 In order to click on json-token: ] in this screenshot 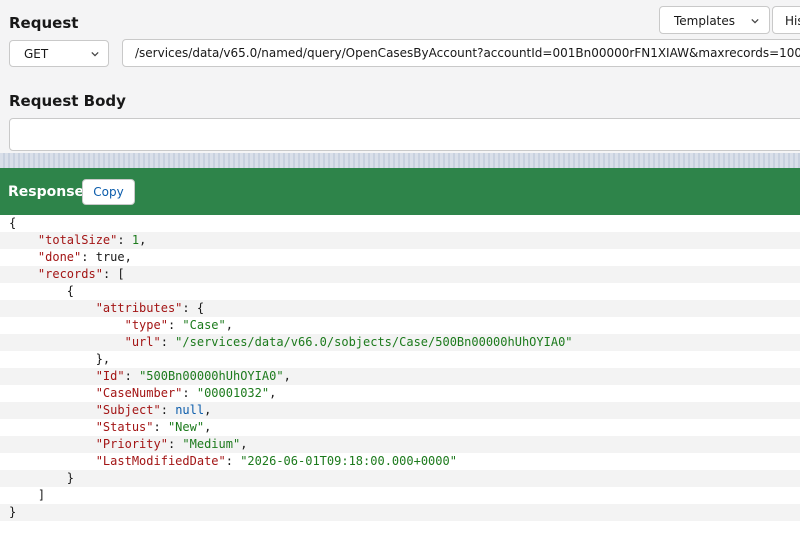, I will do `click(41, 495)`.